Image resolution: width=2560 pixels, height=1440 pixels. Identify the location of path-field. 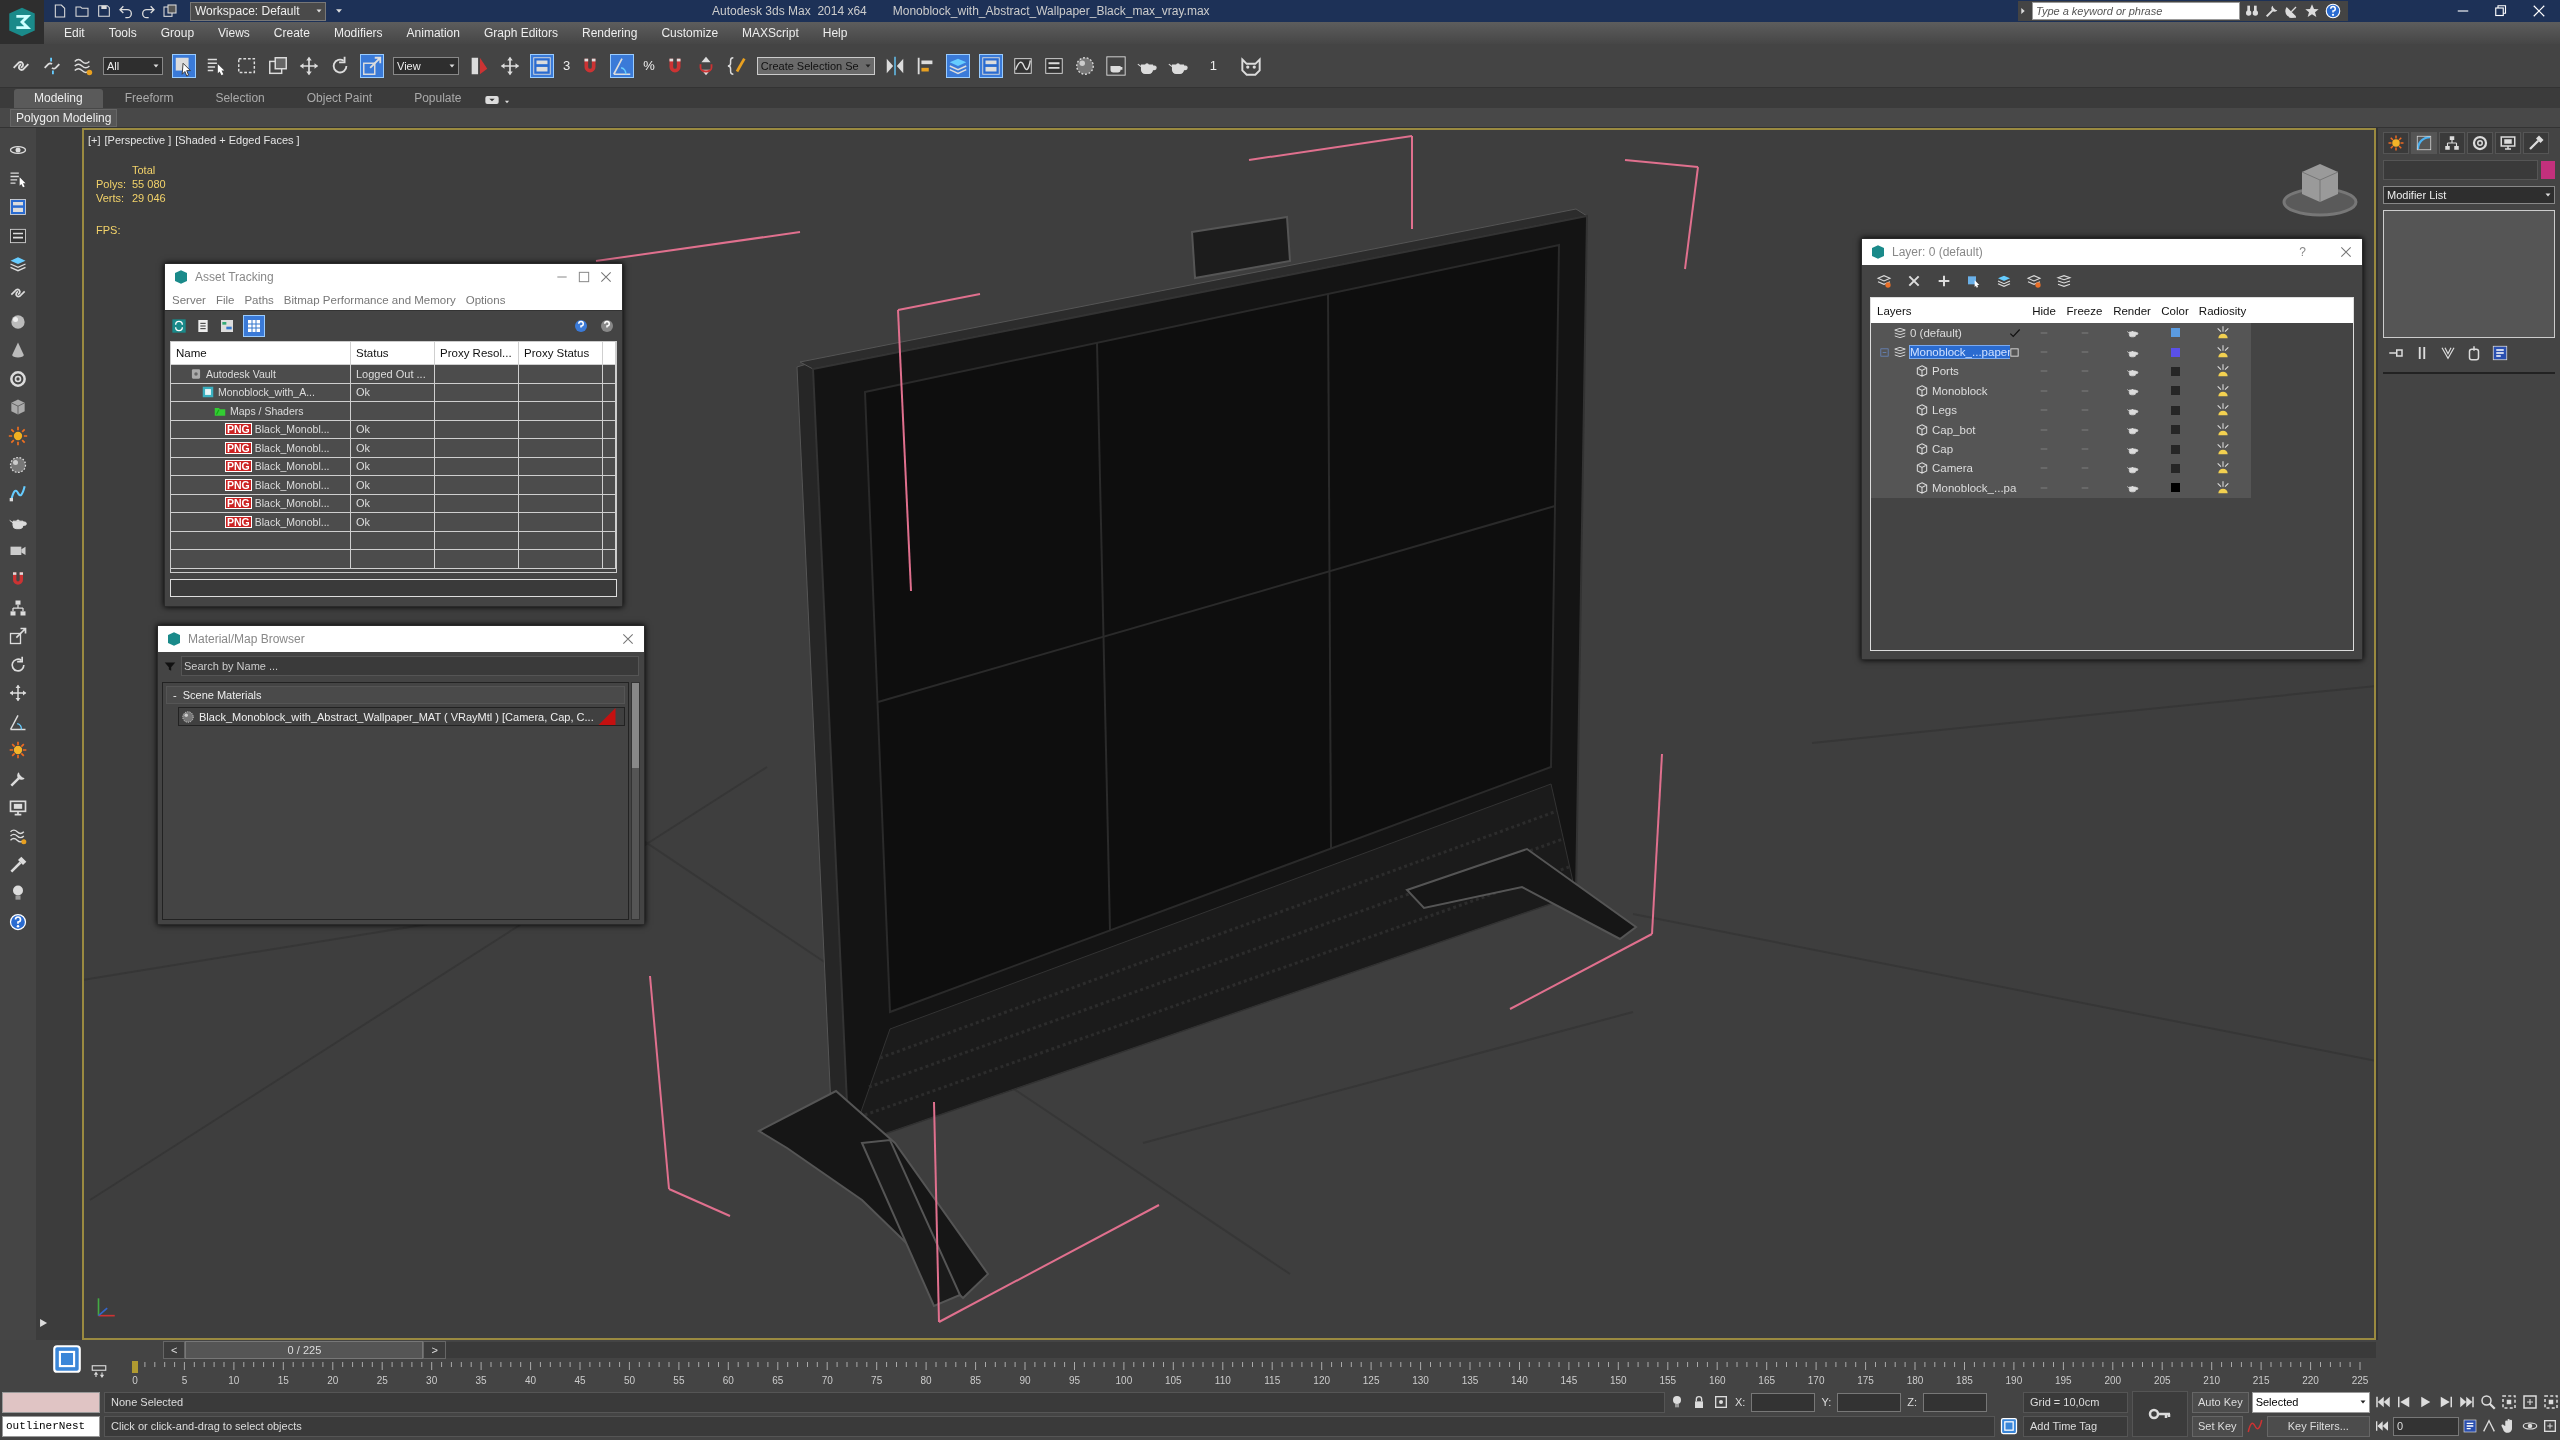
(393, 588).